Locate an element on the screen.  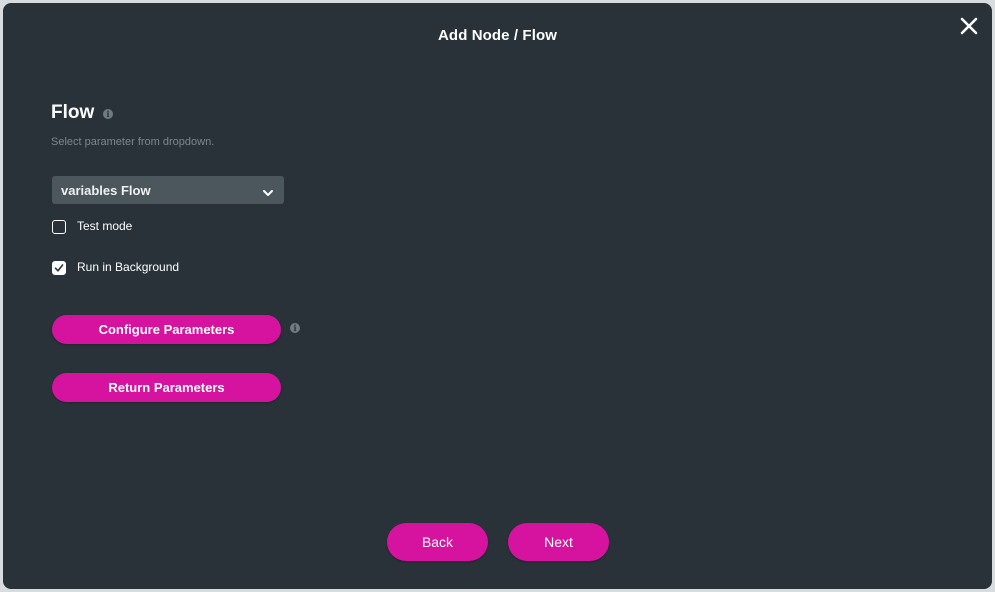
dialog-title: Add Node / Flow is located at coordinates (497, 35).